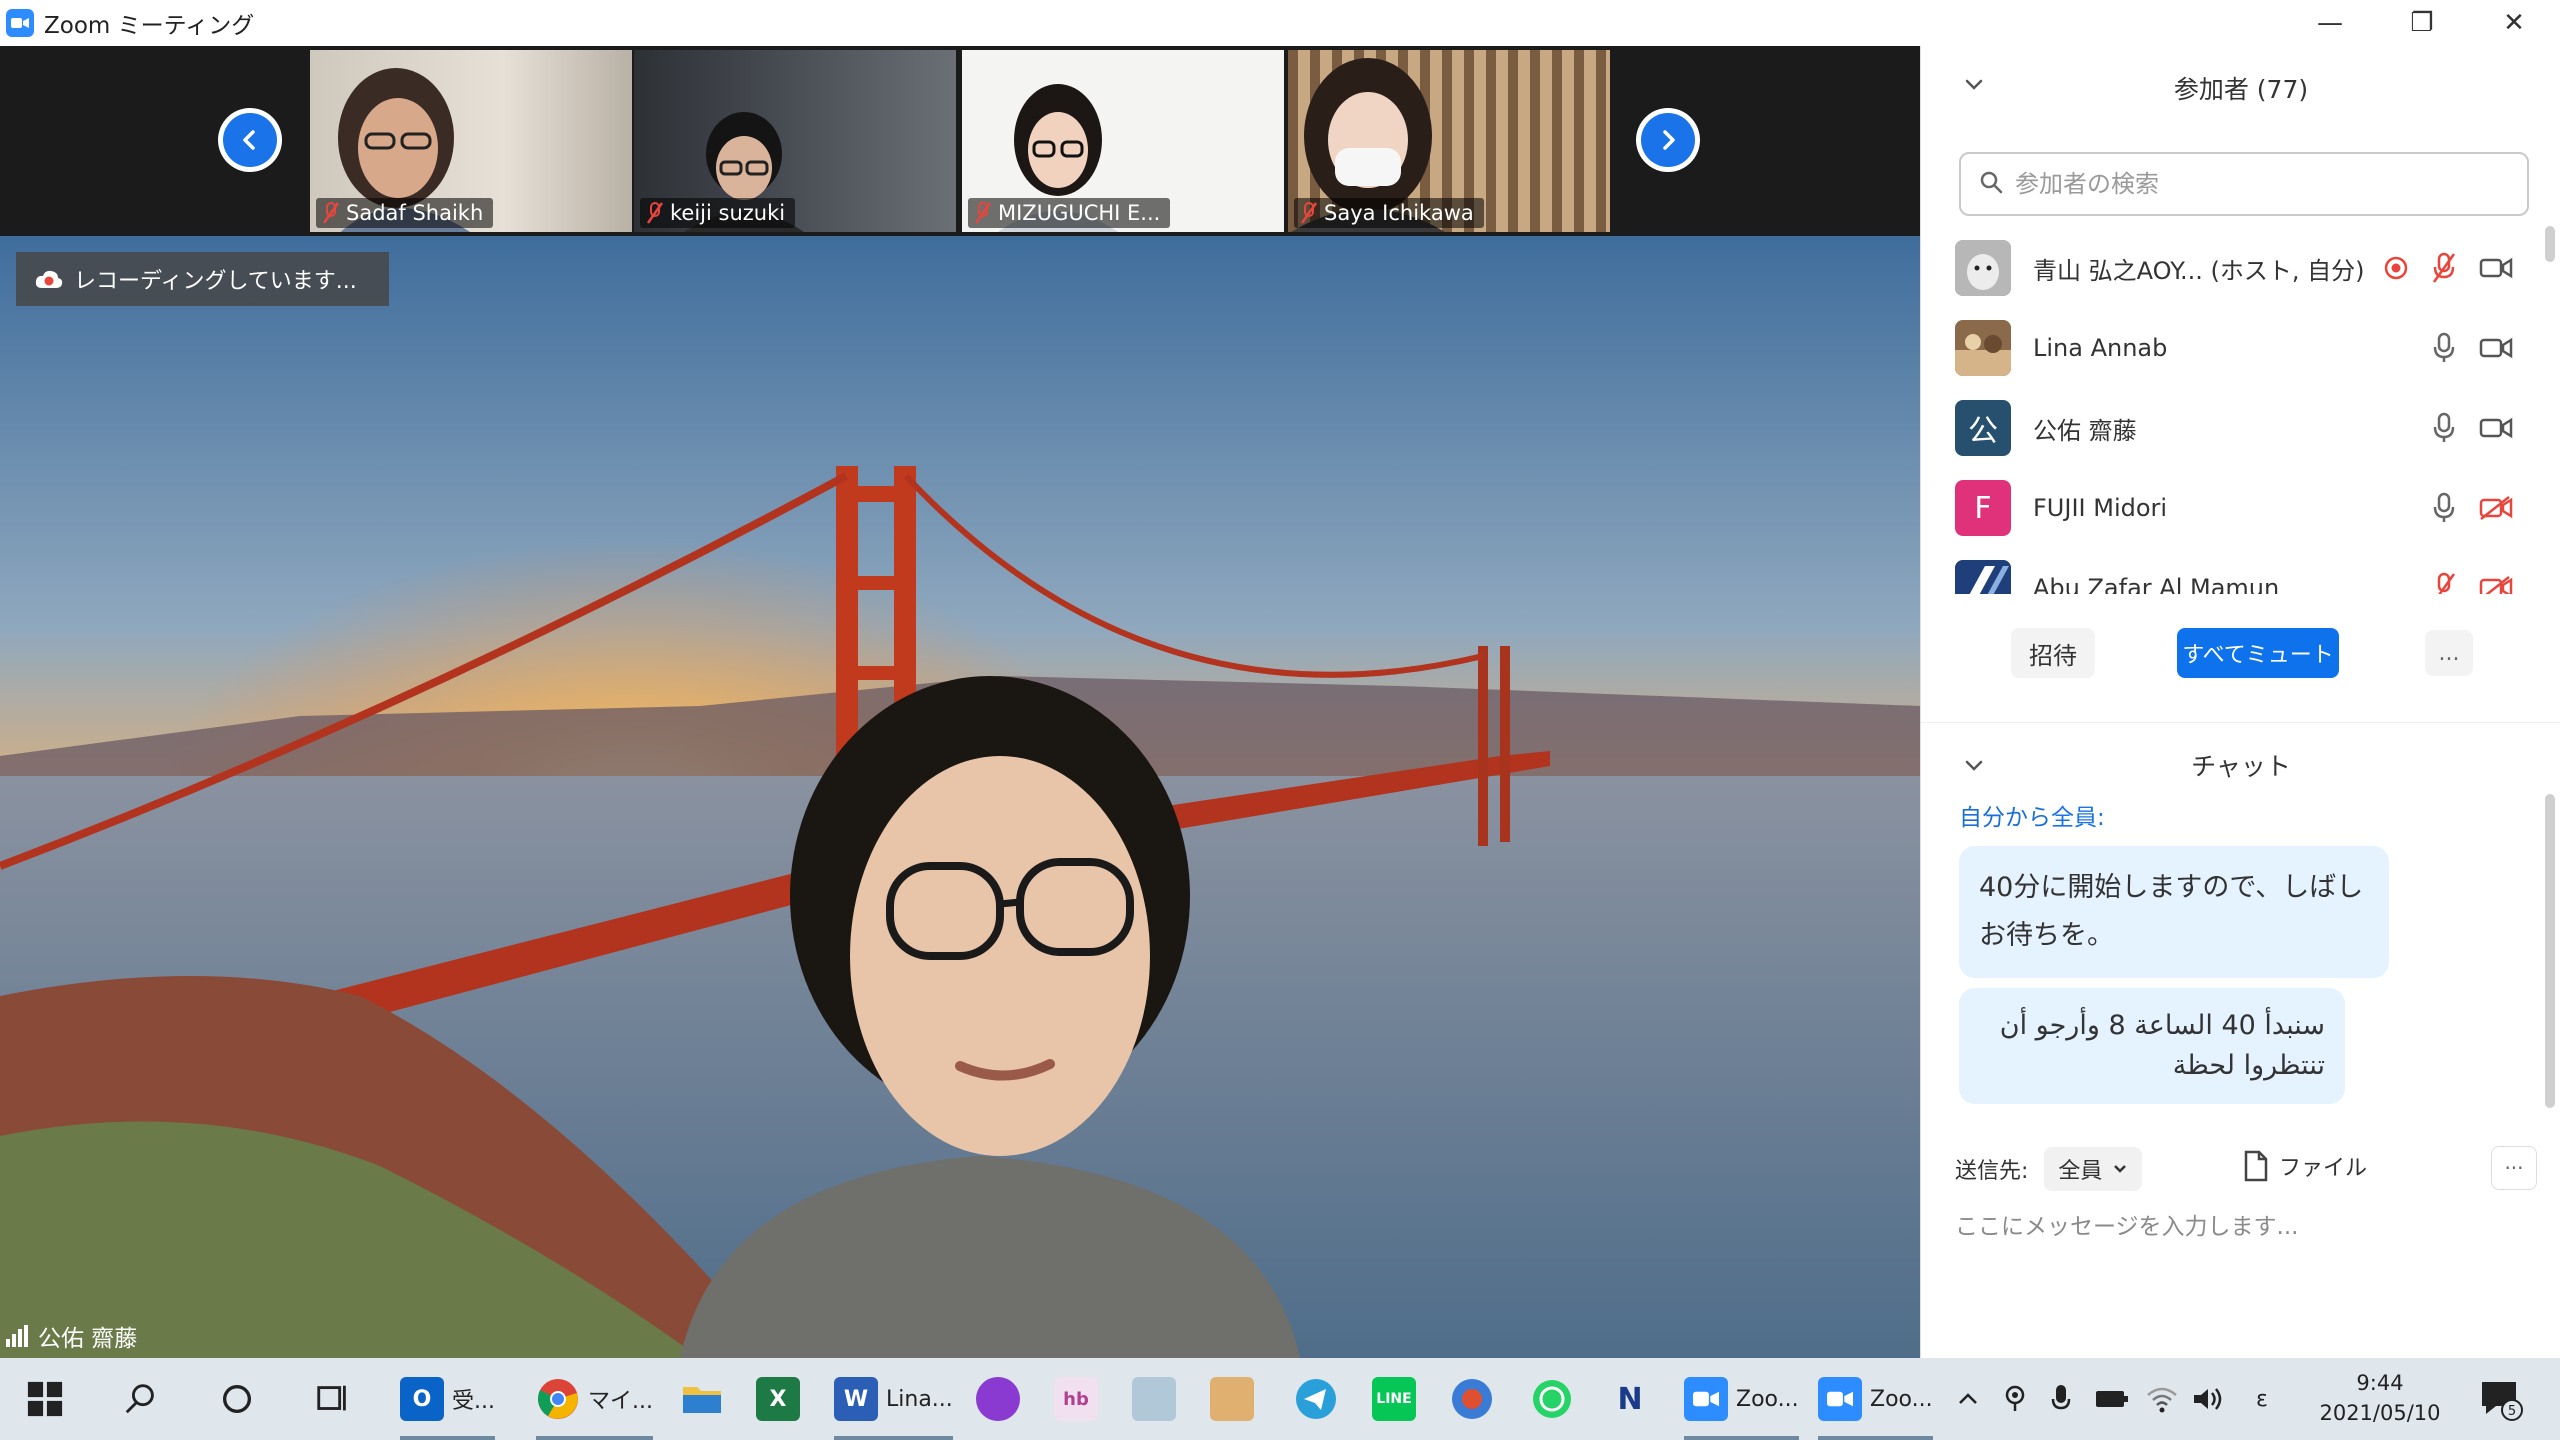 This screenshot has height=1440, width=2560. Describe the element at coordinates (1983, 428) in the screenshot. I see `avatar: 公` at that location.